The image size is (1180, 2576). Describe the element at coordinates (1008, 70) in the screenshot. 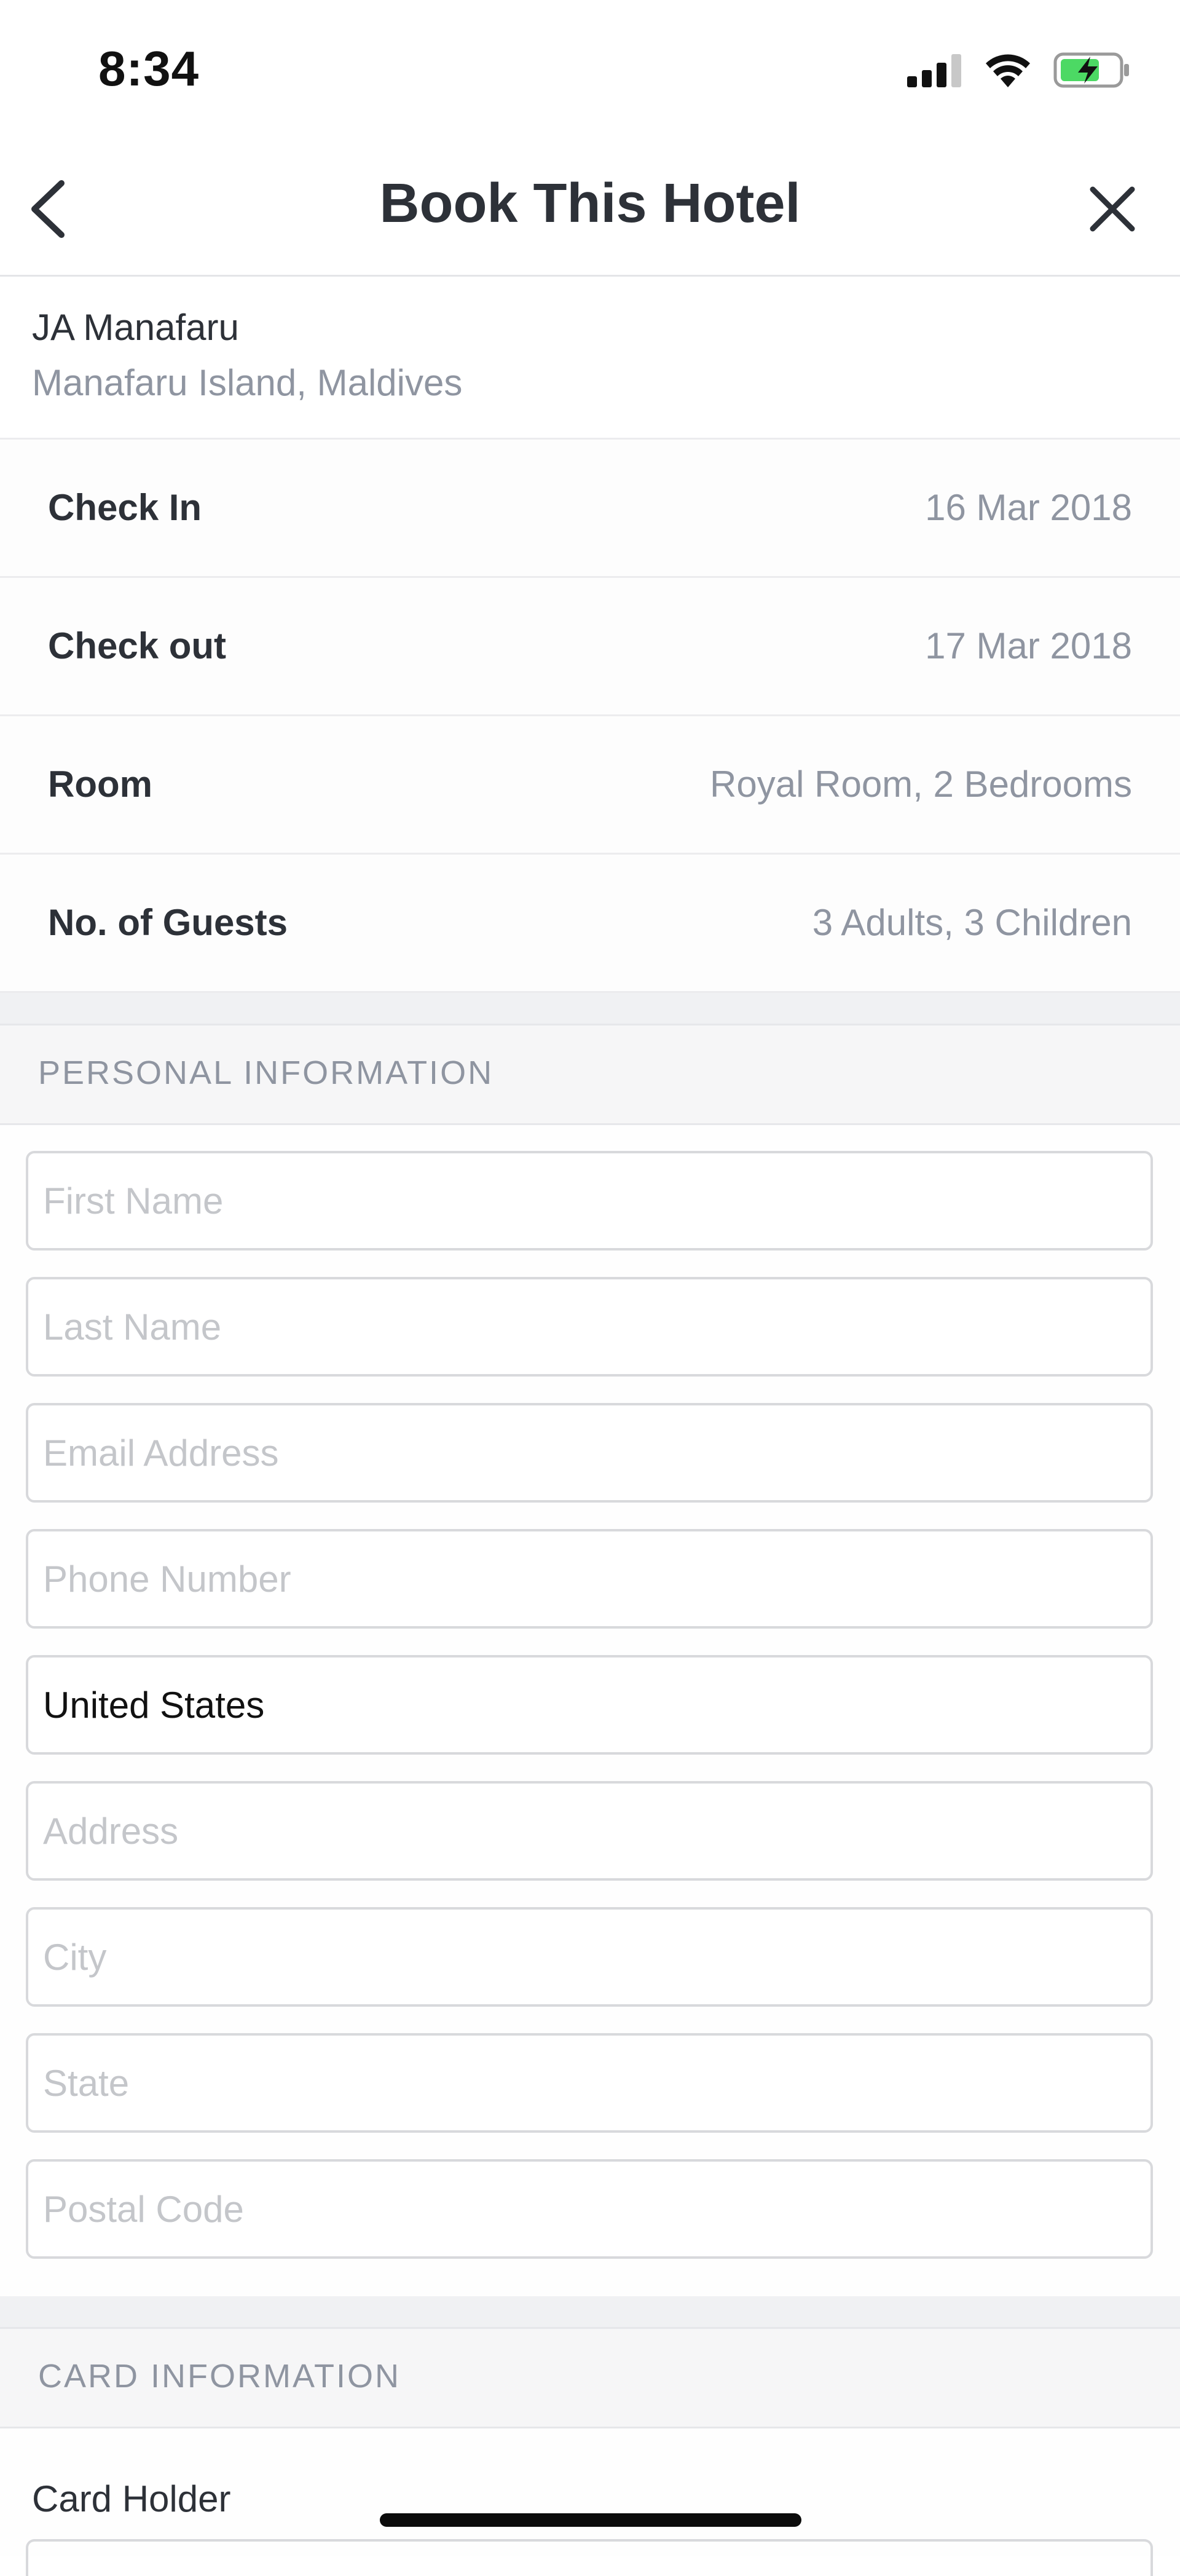

I see `wifi-icon` at that location.